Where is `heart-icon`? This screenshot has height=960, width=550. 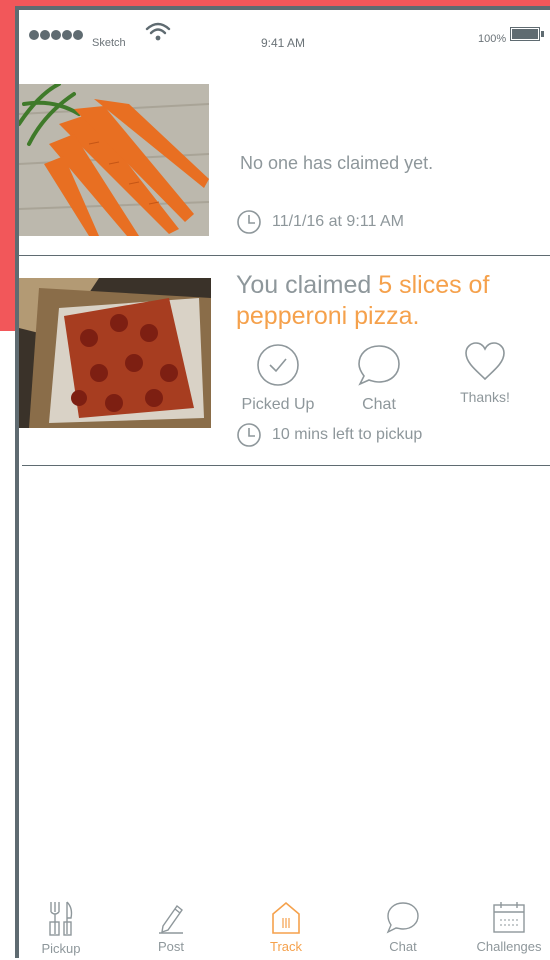 heart-icon is located at coordinates (485, 361).